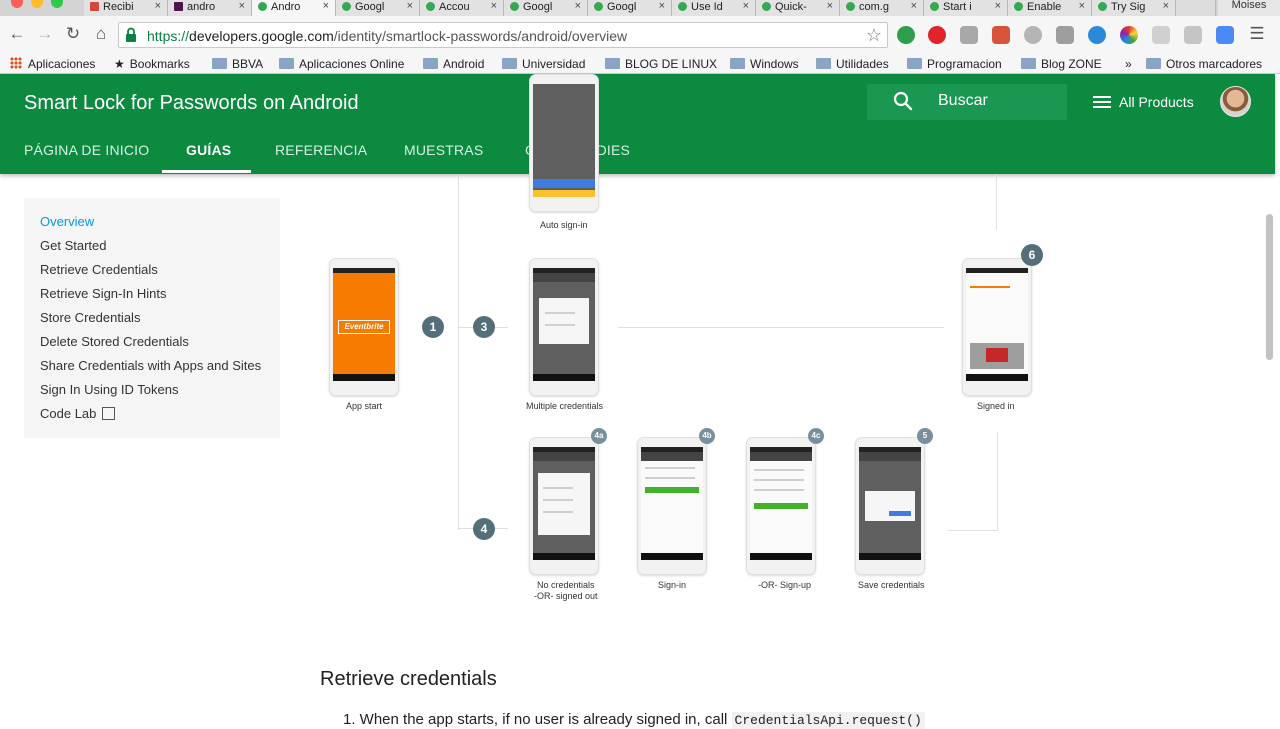 Image resolution: width=1280 pixels, height=729 pixels. What do you see at coordinates (86, 150) in the screenshot?
I see `tab-home: PÁGINA DE INICIO` at bounding box center [86, 150].